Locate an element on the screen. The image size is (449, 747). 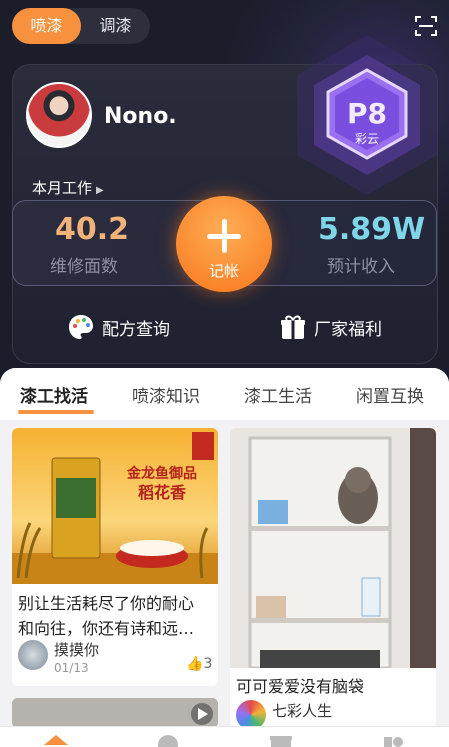
post-date: 01/13 is located at coordinates (71, 668).